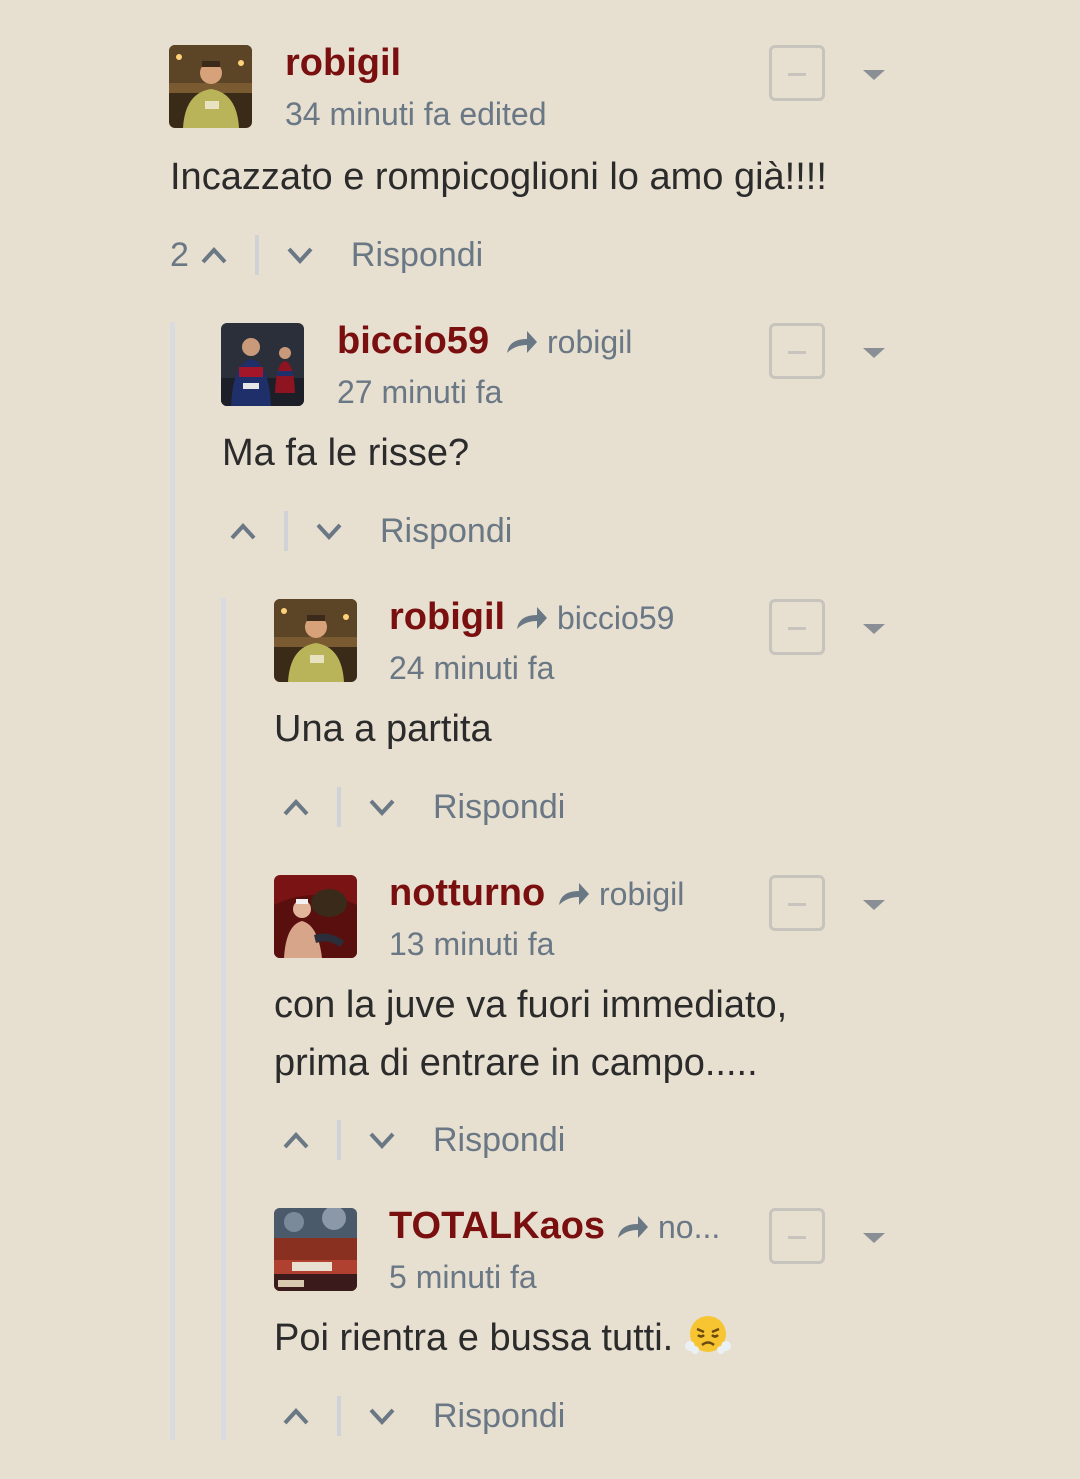 The height and width of the screenshot is (1479, 1080). What do you see at coordinates (419, 392) in the screenshot?
I see `comment-timestamp: 27 minuti fa` at bounding box center [419, 392].